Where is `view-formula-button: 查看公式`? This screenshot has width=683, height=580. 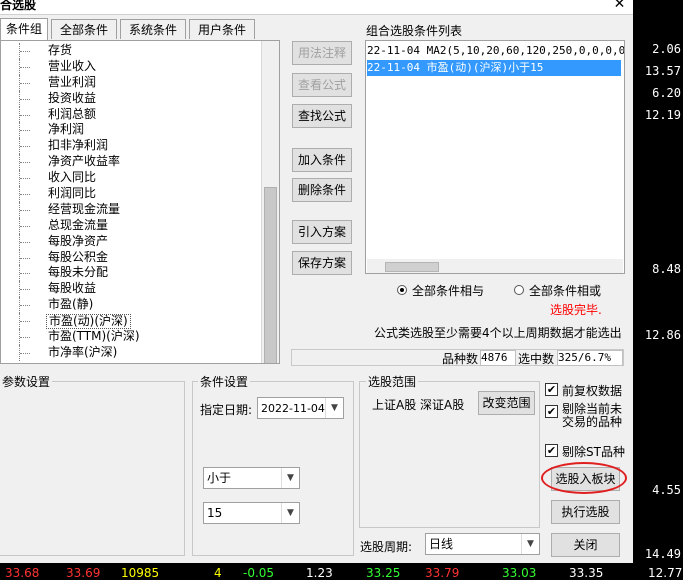
view-formula-button: 查看公式 is located at coordinates (322, 85).